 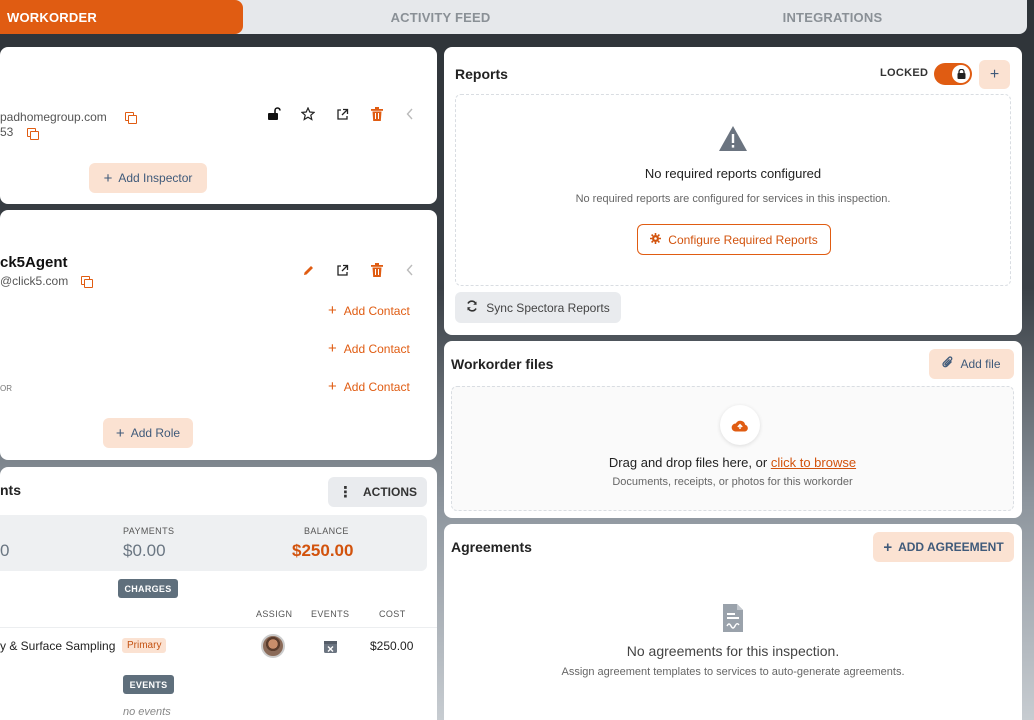 What do you see at coordinates (273, 646) in the screenshot?
I see `avatar` at bounding box center [273, 646].